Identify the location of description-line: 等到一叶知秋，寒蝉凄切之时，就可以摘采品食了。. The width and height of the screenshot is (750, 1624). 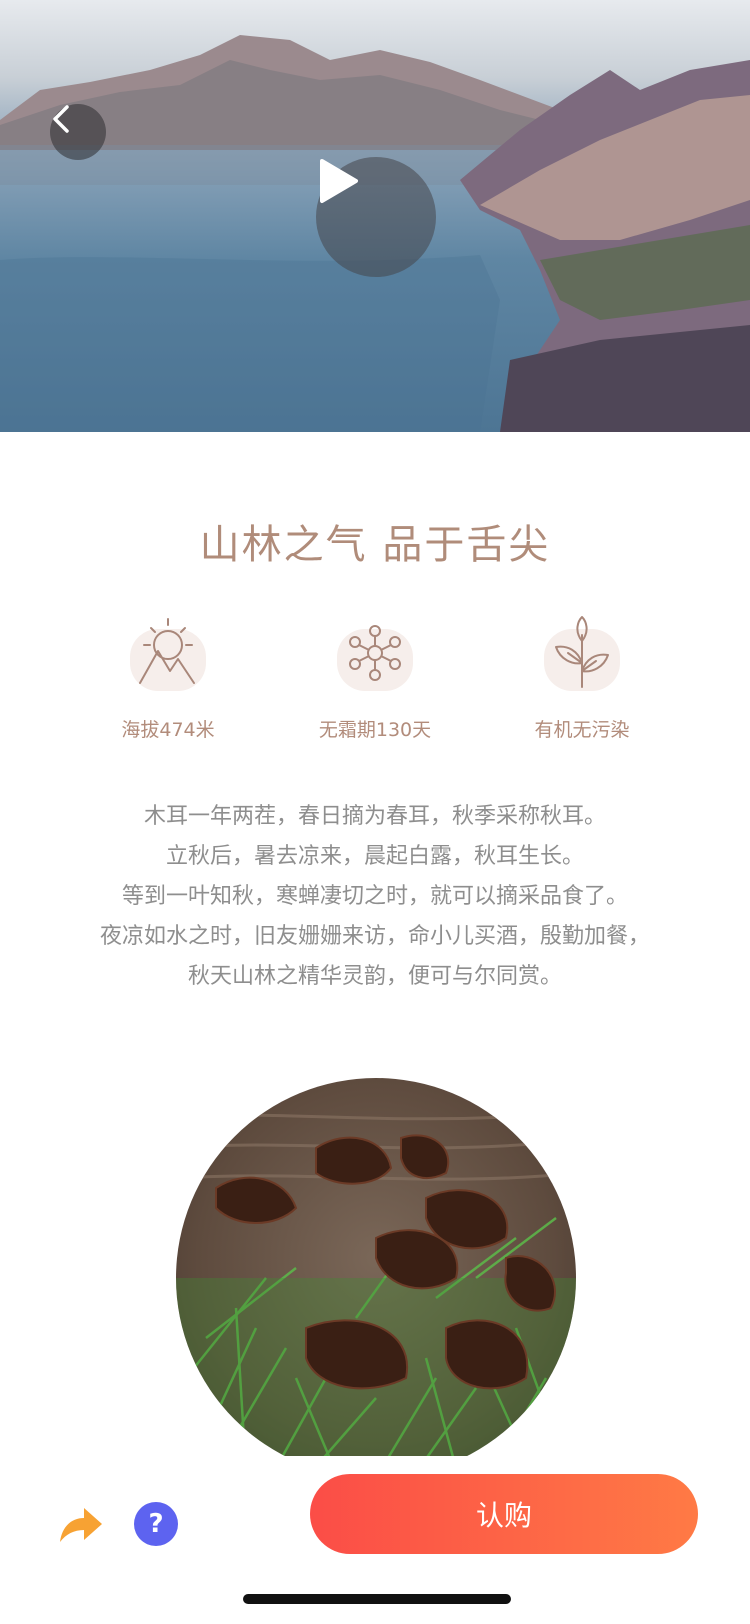
(374, 896).